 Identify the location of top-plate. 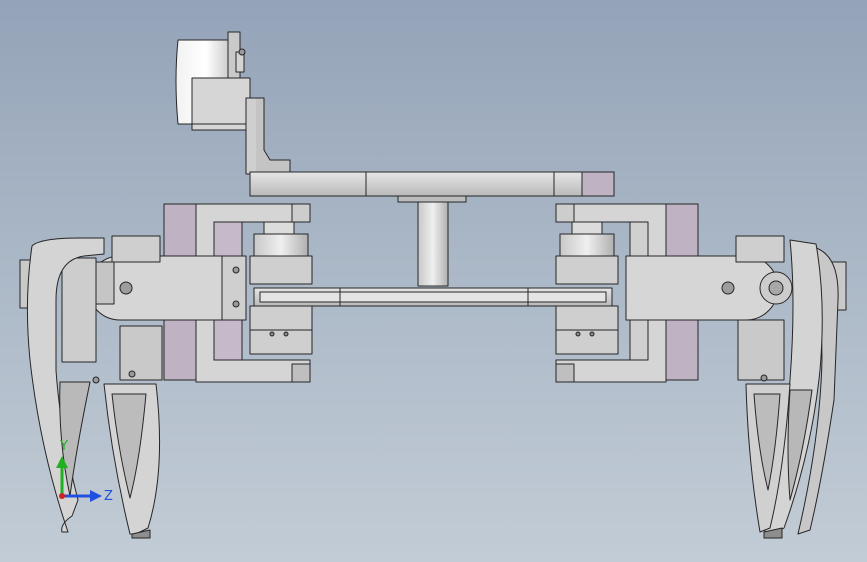
(432, 184).